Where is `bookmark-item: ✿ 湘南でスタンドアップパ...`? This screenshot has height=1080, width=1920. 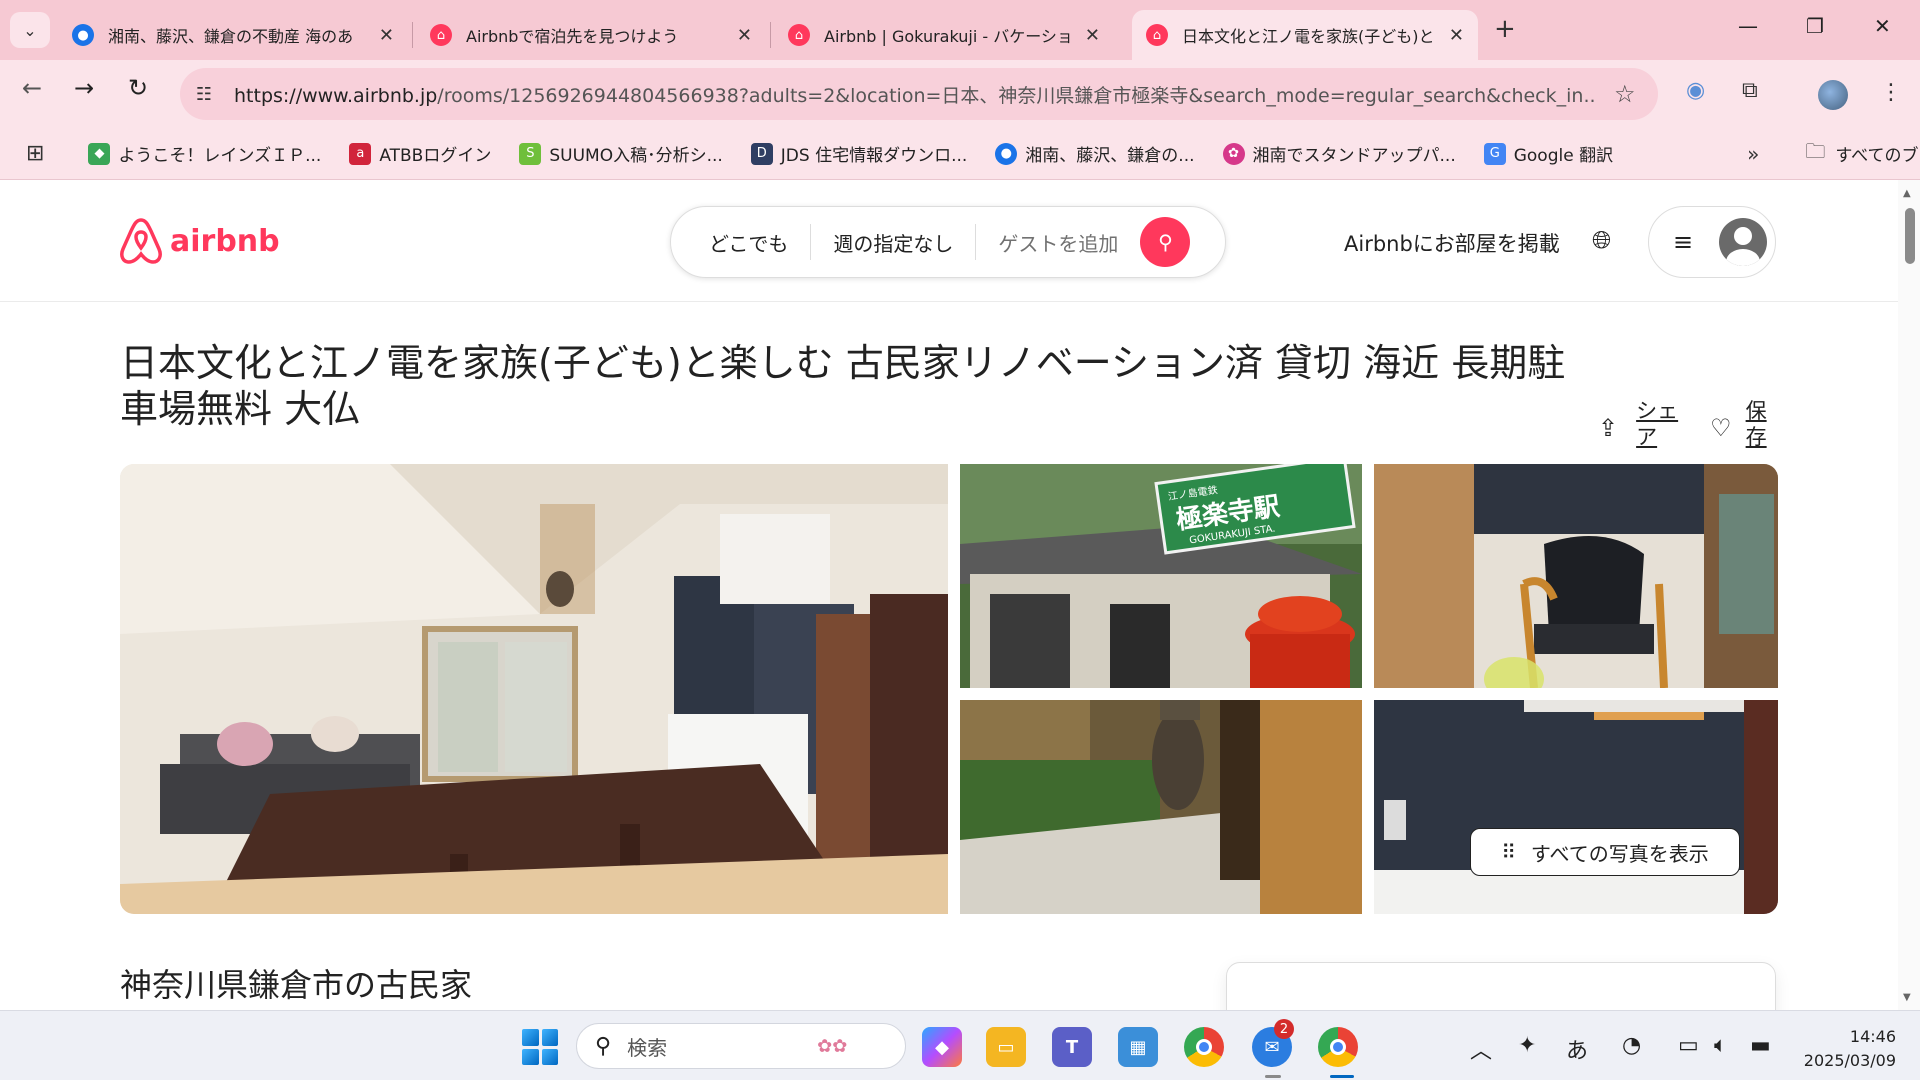
bookmark-item: ✿ 湘南でスタンドアップパ... is located at coordinates (1339, 153).